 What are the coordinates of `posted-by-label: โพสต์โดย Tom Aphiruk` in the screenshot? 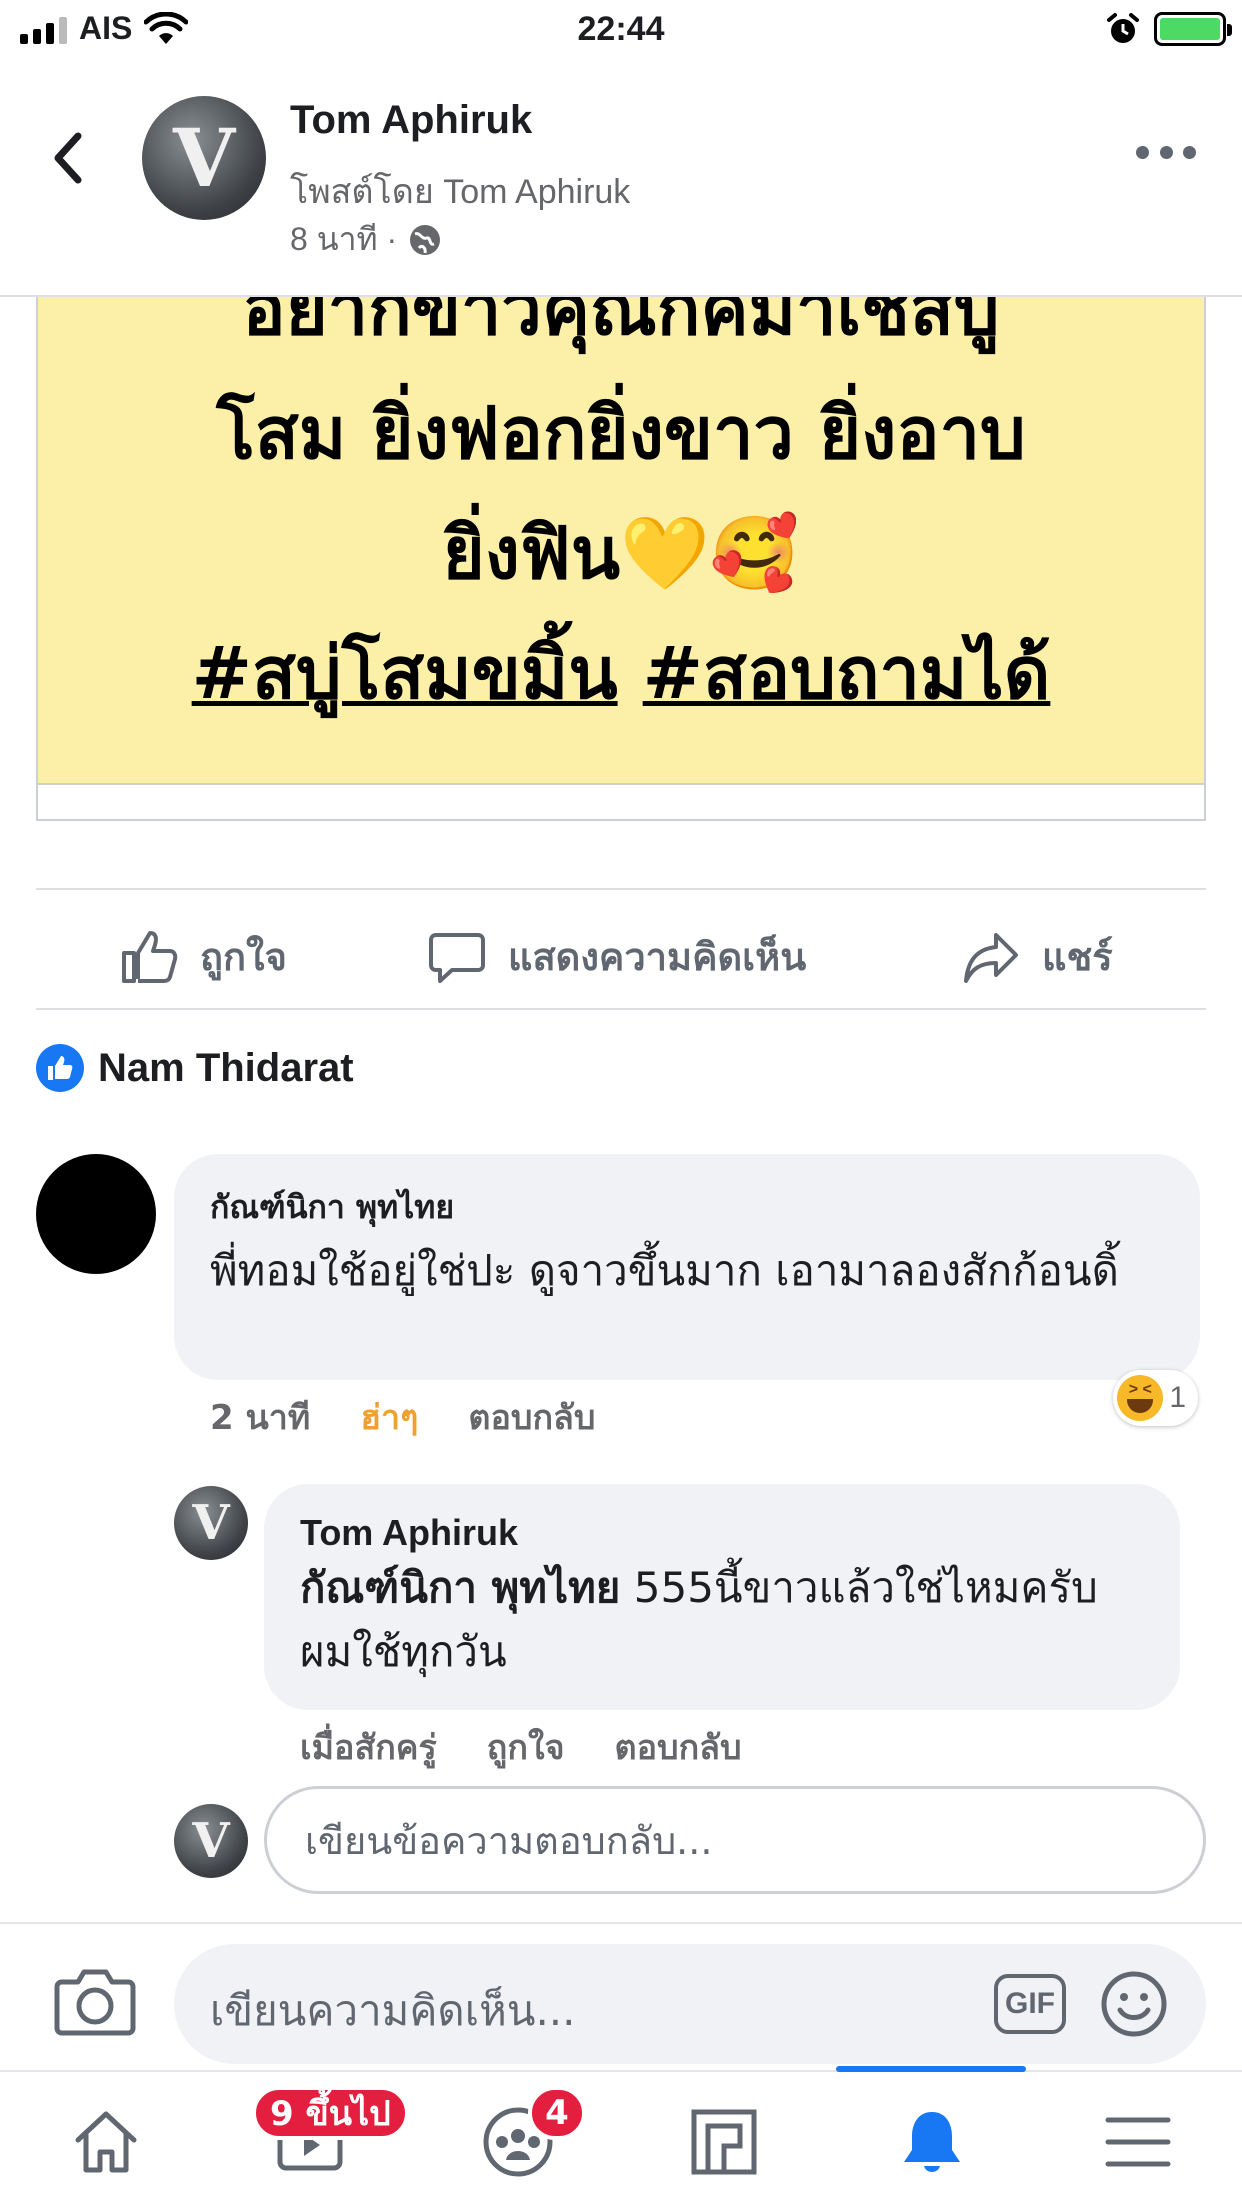 It's located at (460, 192).